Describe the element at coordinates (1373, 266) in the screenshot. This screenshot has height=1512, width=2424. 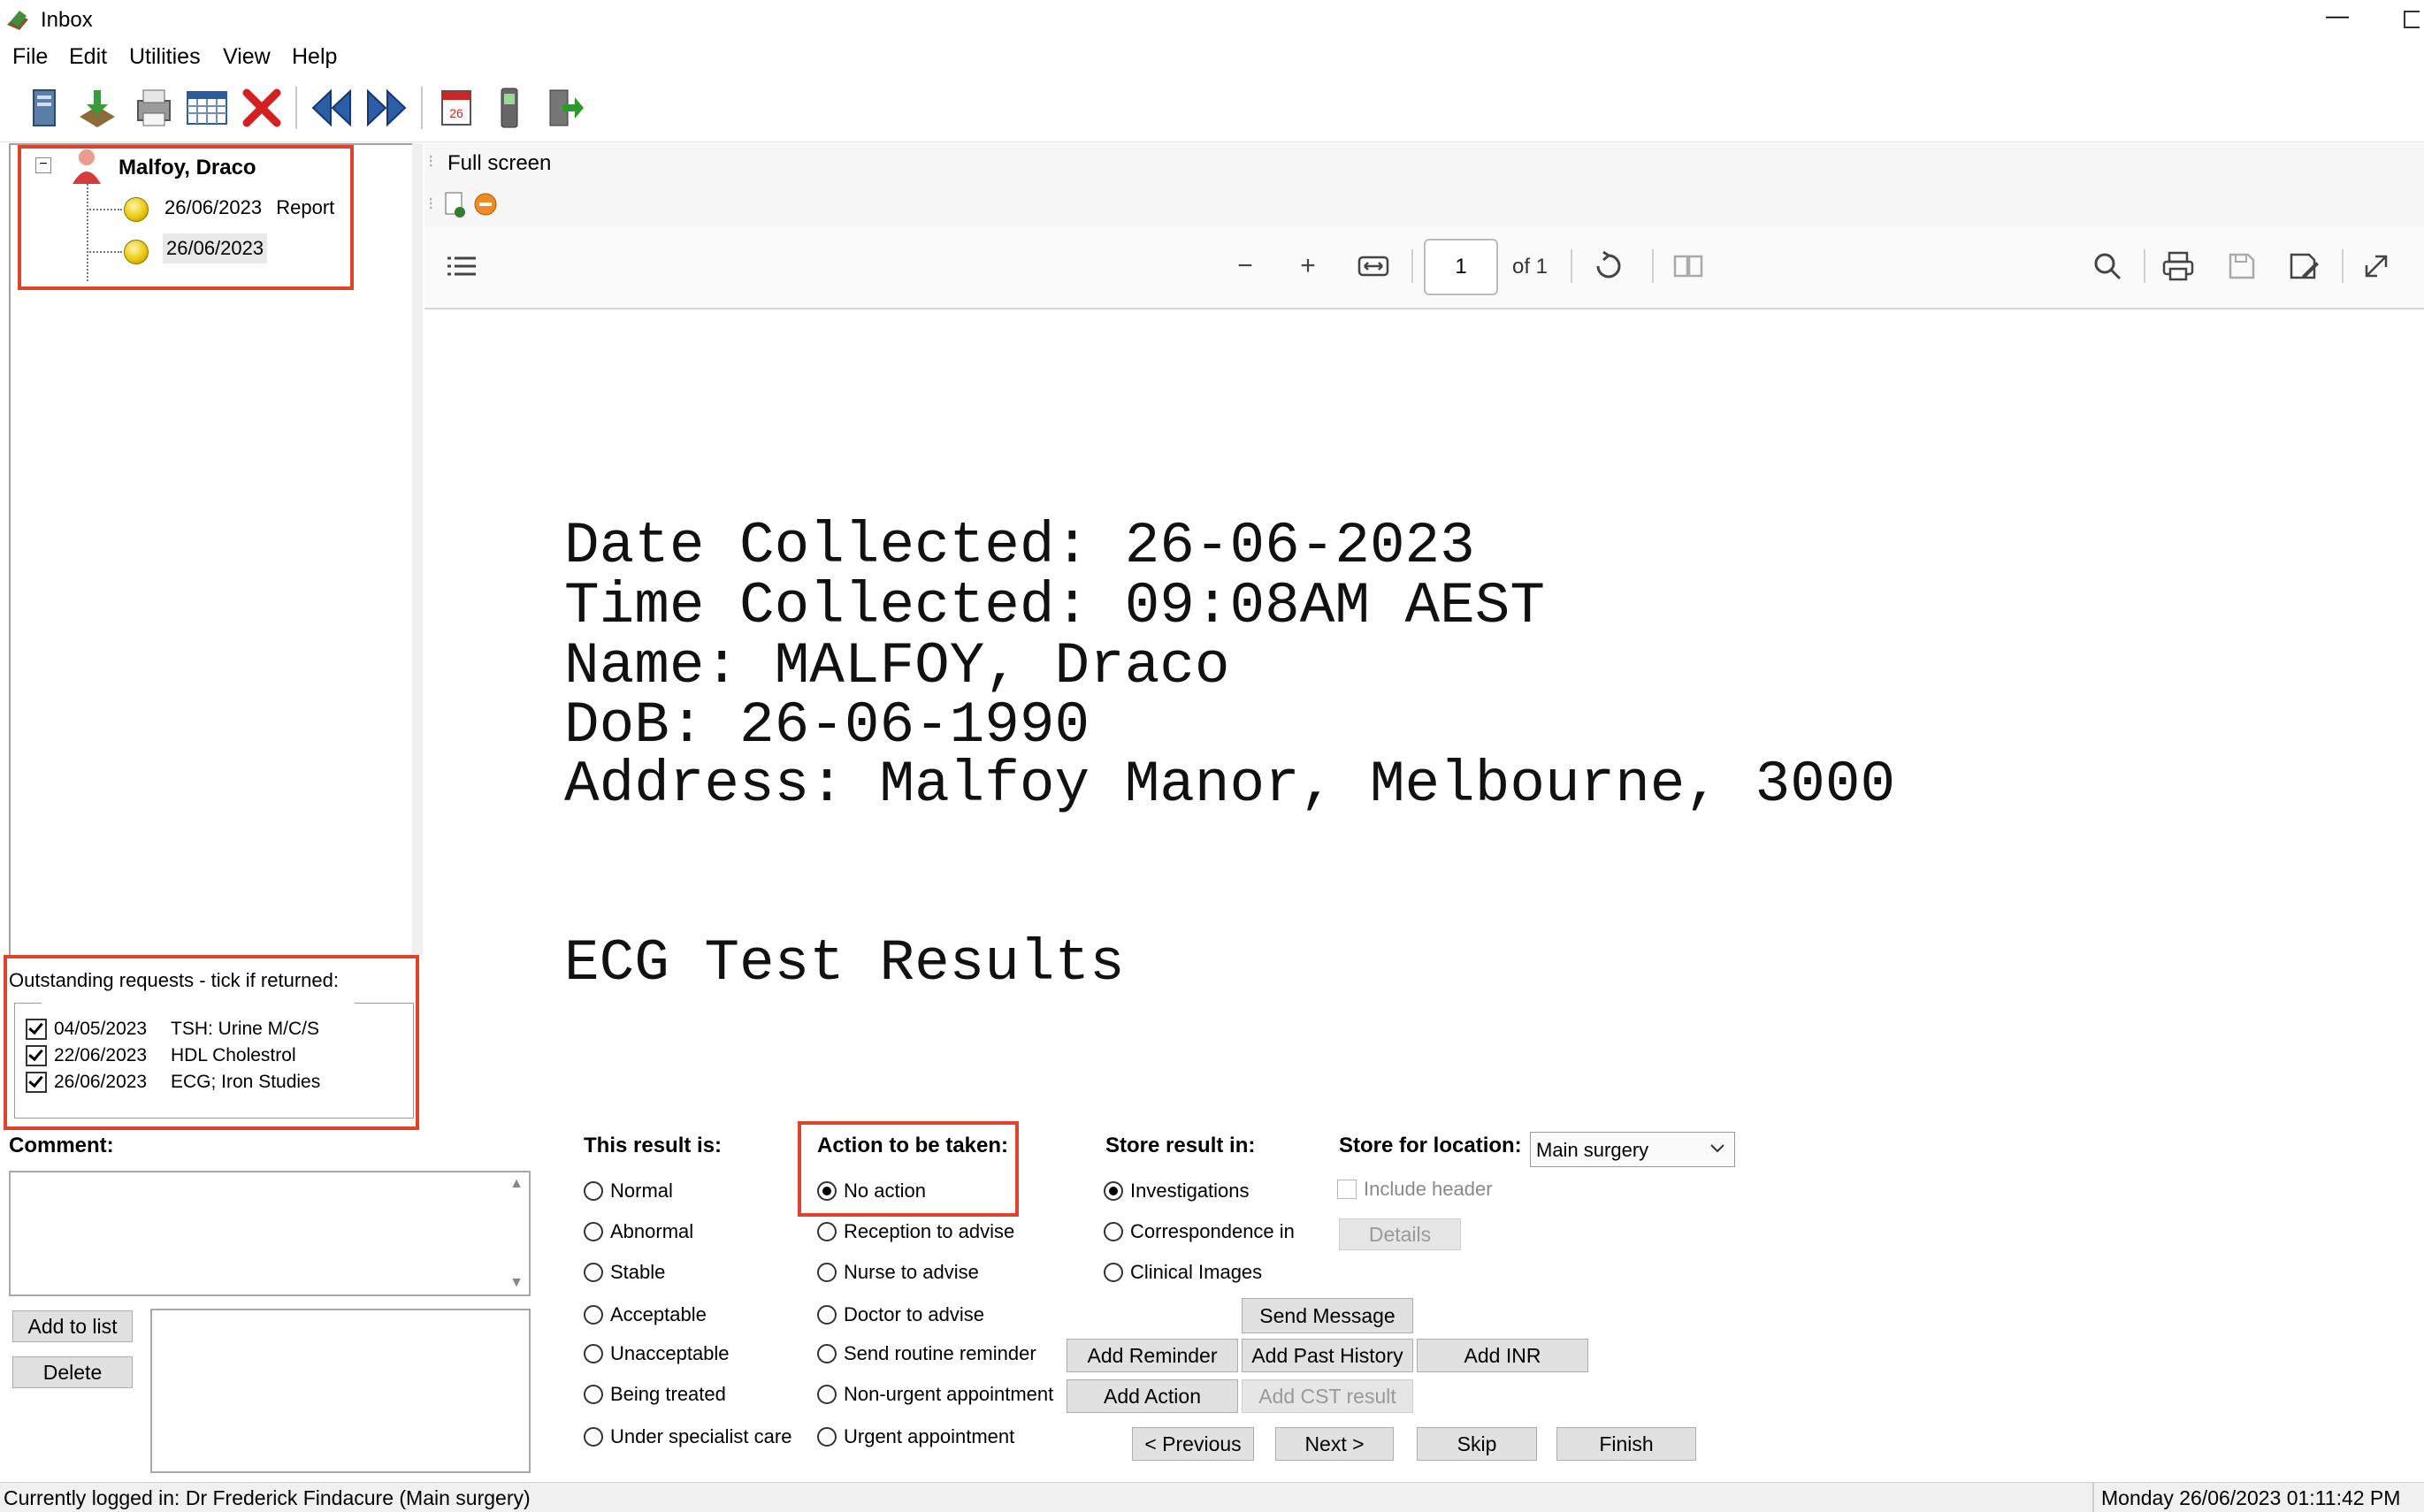
I see `fit-width-icon` at that location.